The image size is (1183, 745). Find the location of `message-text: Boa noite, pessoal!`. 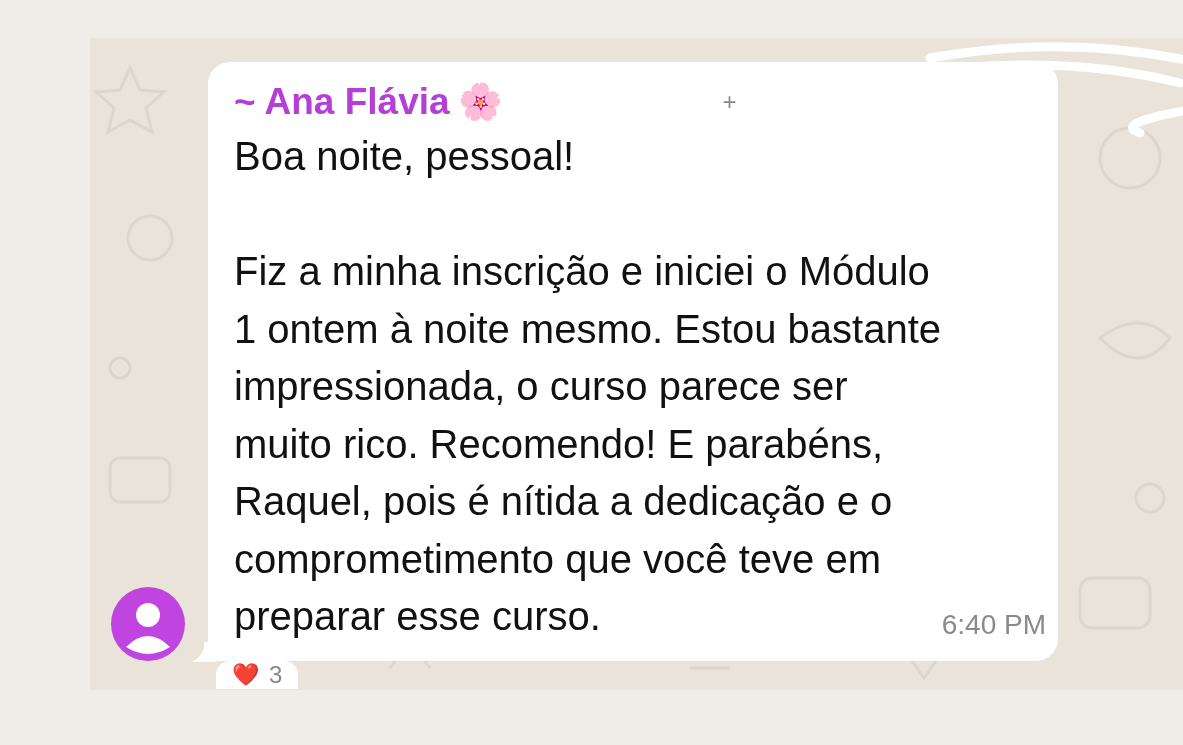

message-text: Boa noite, pessoal! is located at coordinates (405, 156).